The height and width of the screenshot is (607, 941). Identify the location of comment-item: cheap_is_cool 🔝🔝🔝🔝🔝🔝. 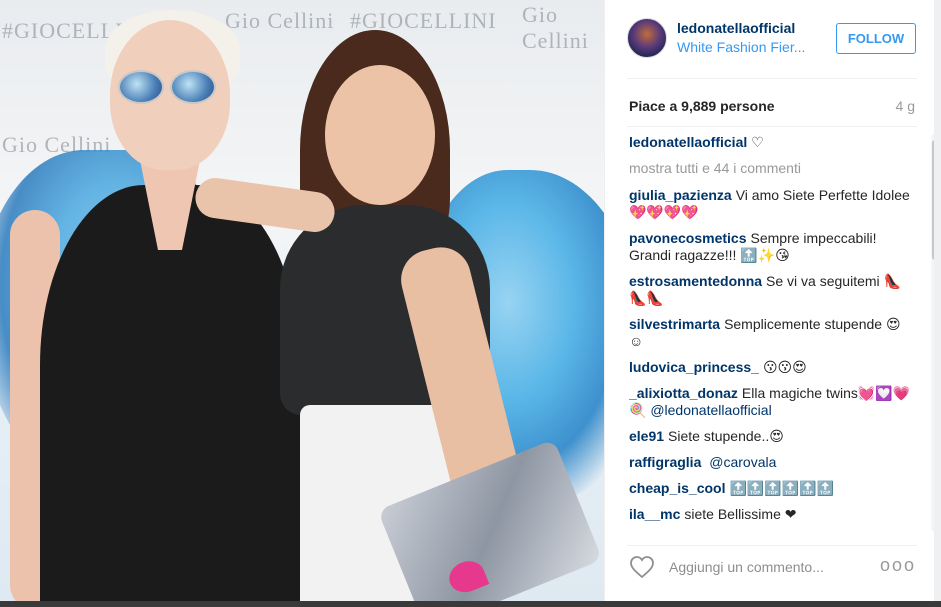
(771, 488).